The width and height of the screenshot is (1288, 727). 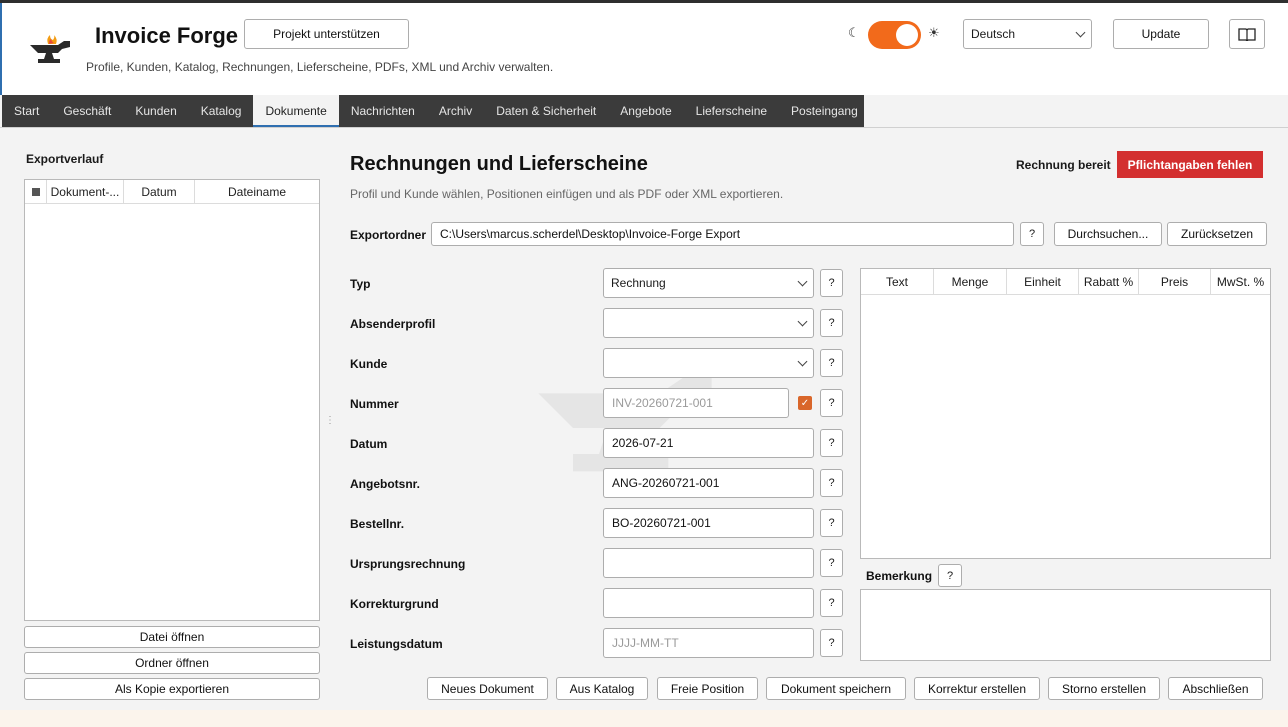 I want to click on offer-number-field: ANG-20260721-001, so click(x=708, y=483).